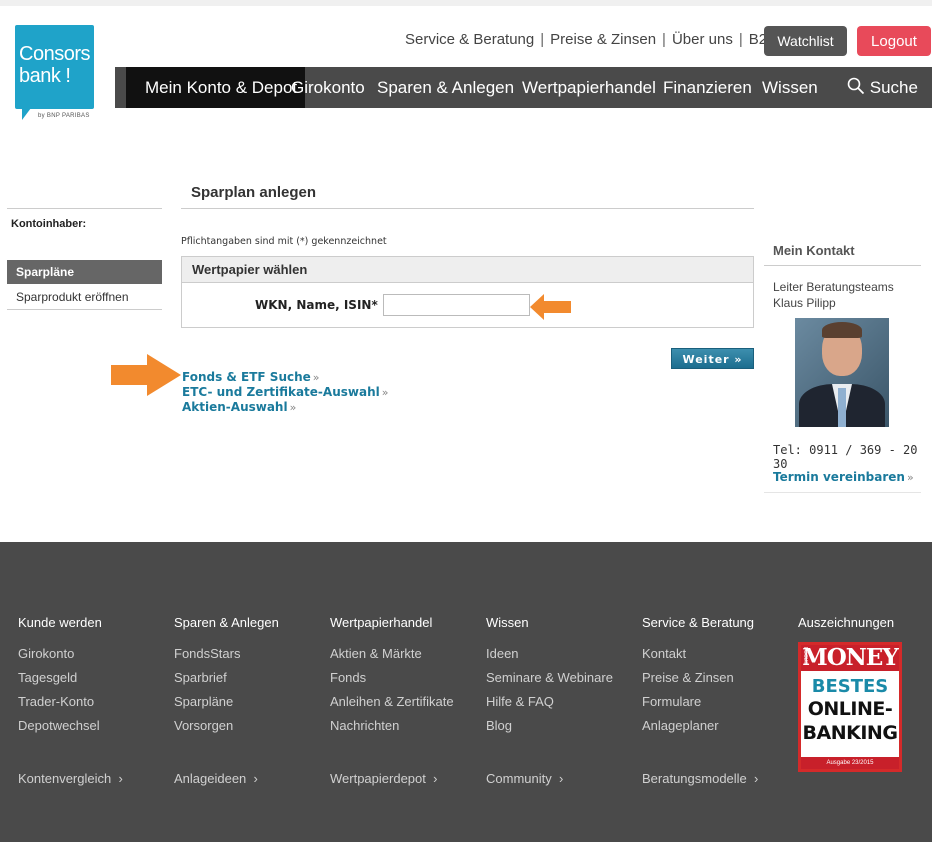  What do you see at coordinates (712, 358) in the screenshot?
I see `weiter-button: Weiter »` at bounding box center [712, 358].